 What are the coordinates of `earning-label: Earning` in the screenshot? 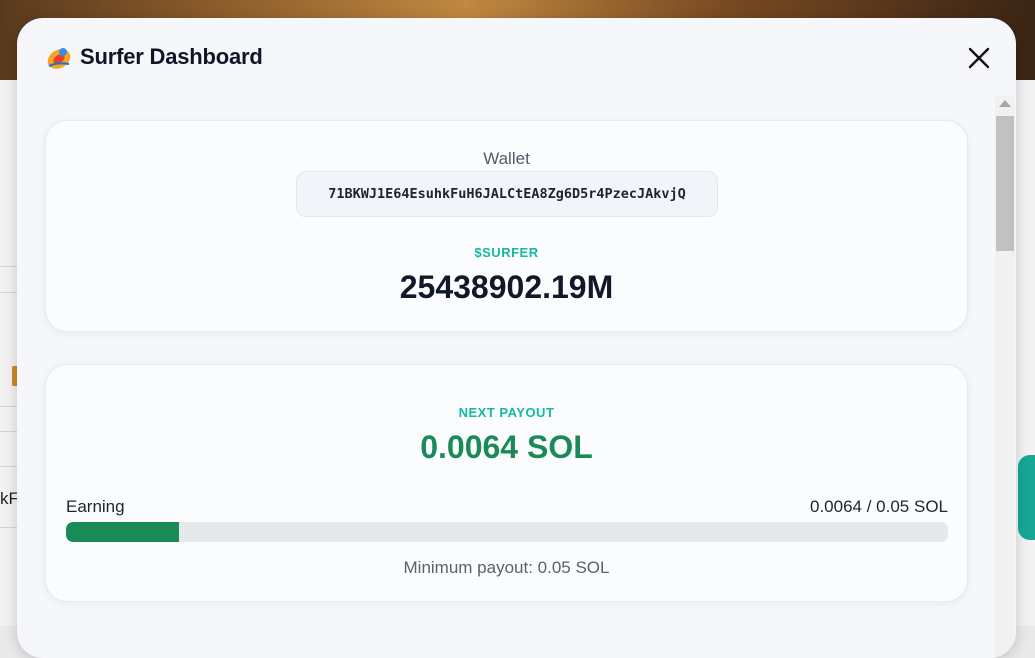 It's located at (95, 506).